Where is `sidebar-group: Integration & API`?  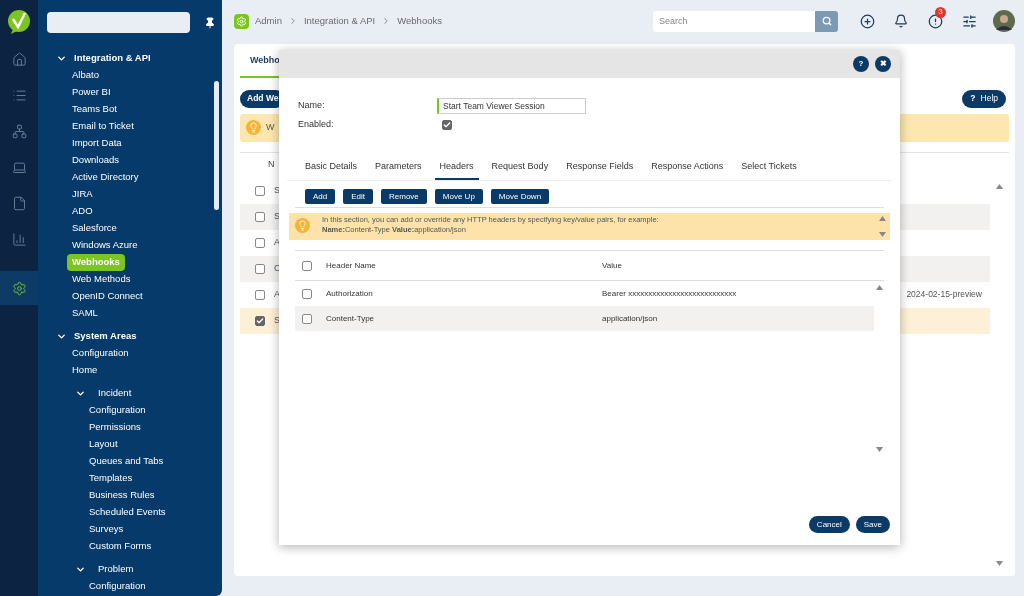 sidebar-group: Integration & API is located at coordinates (112, 58).